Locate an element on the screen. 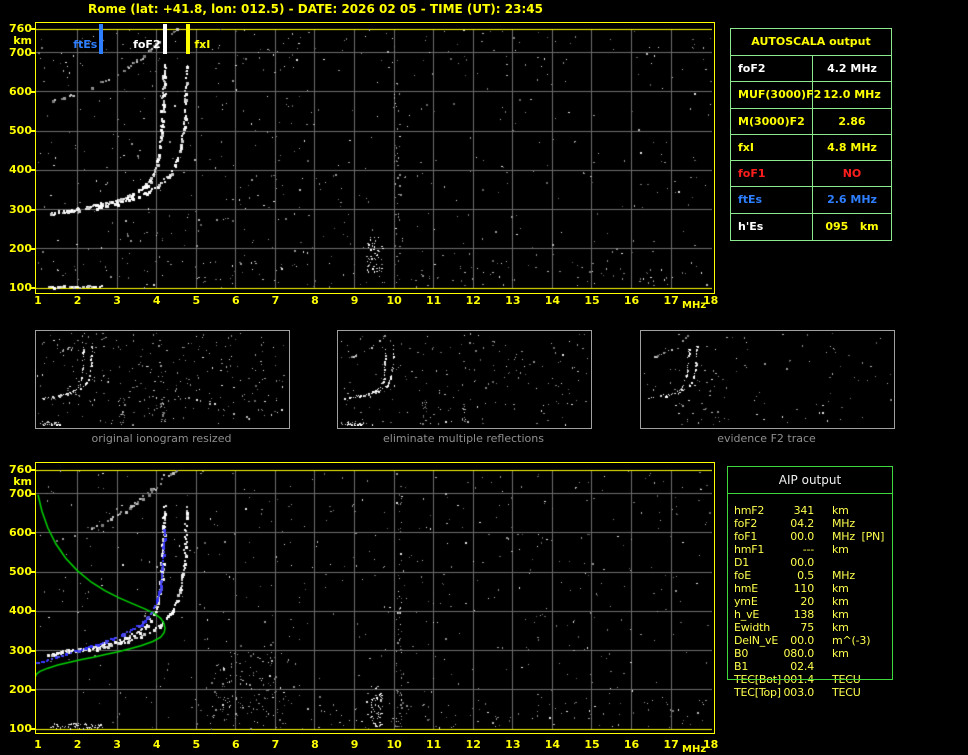  aip-row-value: 080.0 is located at coordinates (799, 653).